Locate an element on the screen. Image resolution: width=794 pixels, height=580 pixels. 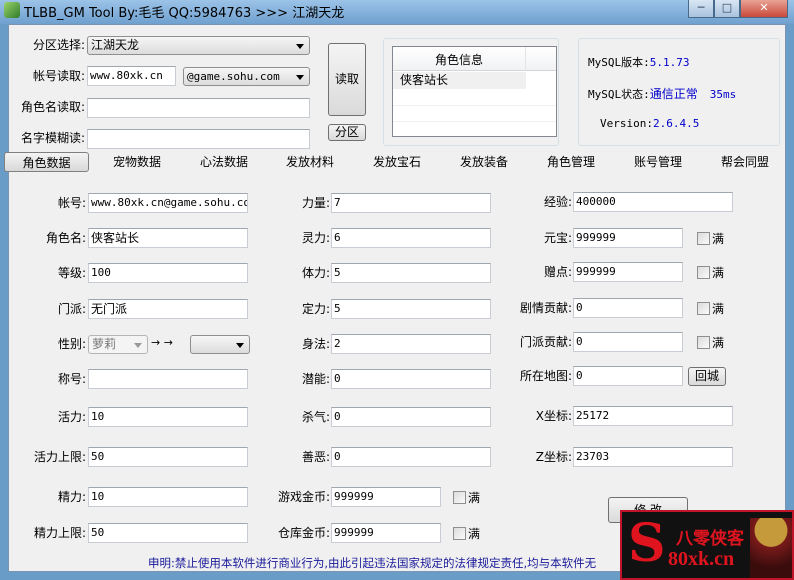
field-label: 等级: is located at coordinates (71, 273).